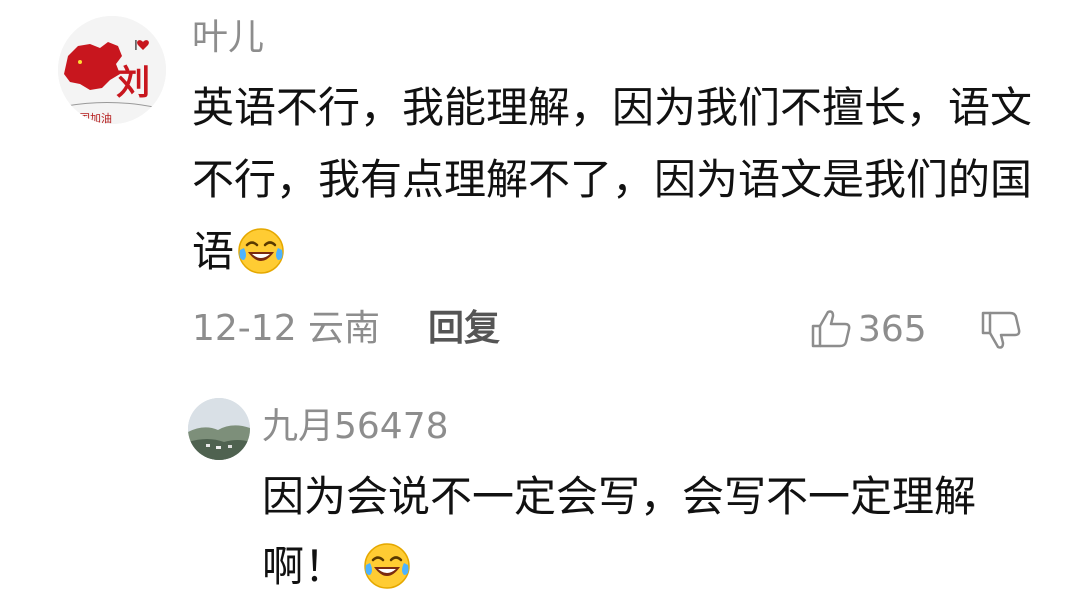 The width and height of the screenshot is (1080, 615). I want to click on svg-text: I, so click(136, 46).